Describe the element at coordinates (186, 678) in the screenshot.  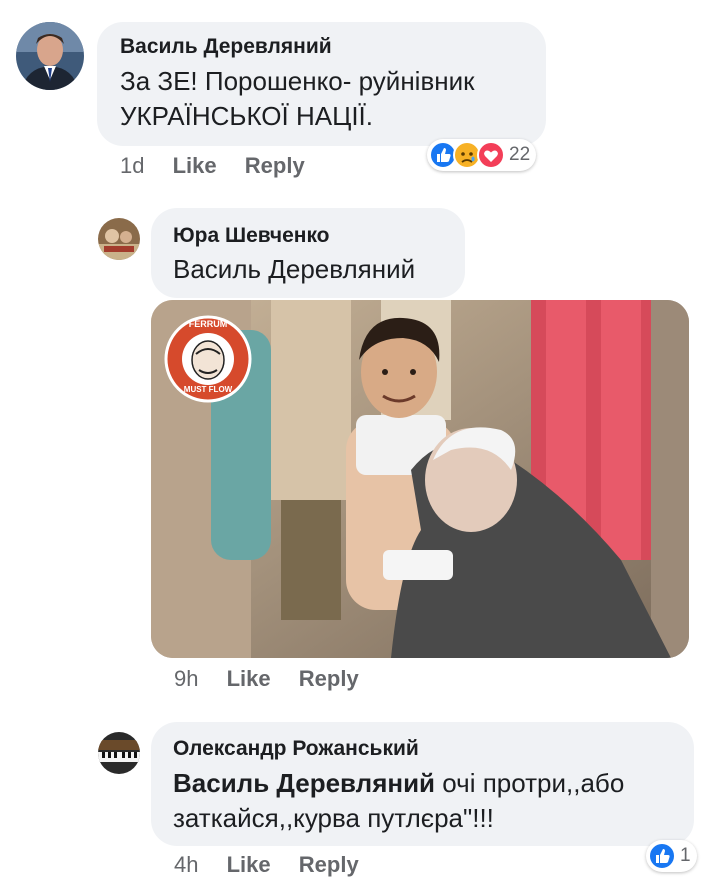
I see `timestamp: 9h` at that location.